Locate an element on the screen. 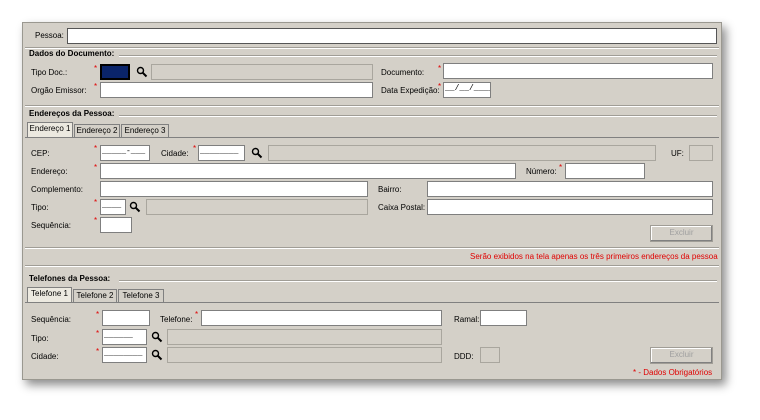  dados-obrigatorios-note: * - Dados Obrigatórios is located at coordinates (673, 372).